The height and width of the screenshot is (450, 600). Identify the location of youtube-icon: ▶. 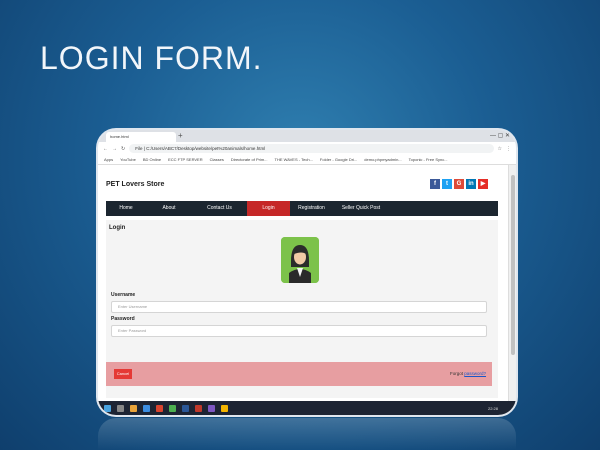
(483, 184).